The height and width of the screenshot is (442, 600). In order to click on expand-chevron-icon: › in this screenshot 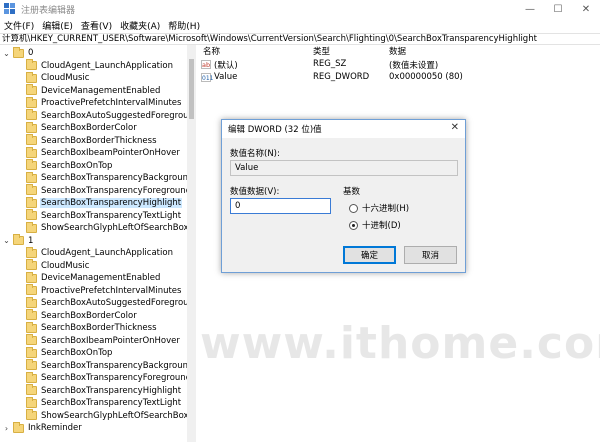, I will do `click(6, 428)`.